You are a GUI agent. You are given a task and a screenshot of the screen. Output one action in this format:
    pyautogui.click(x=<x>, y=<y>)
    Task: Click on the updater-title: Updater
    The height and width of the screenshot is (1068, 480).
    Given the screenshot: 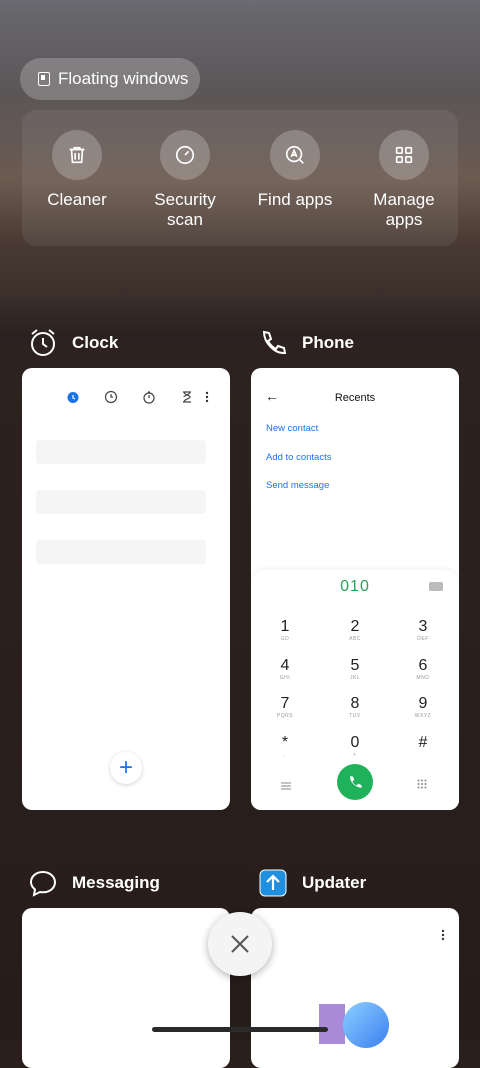 What is the action you would take?
    pyautogui.click(x=334, y=882)
    